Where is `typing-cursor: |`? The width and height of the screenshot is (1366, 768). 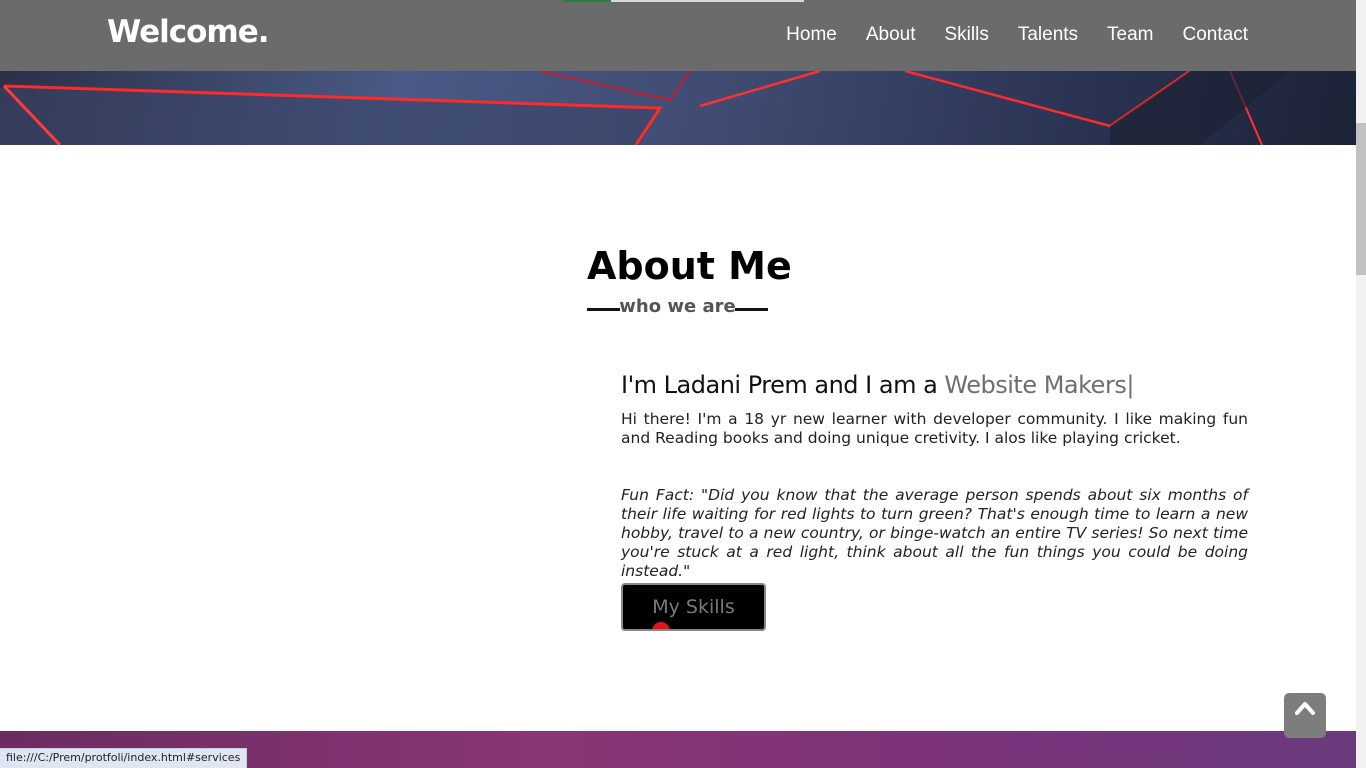 typing-cursor: | is located at coordinates (1130, 385).